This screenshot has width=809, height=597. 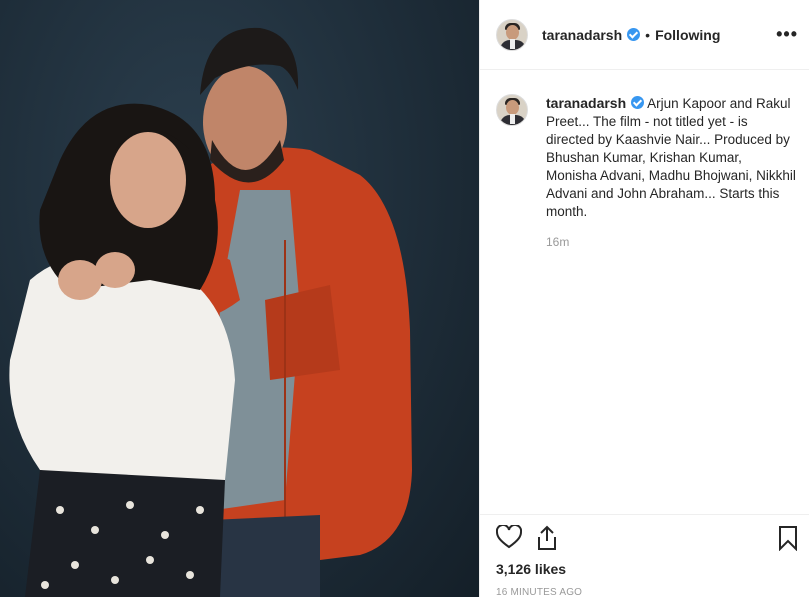 I want to click on share-icon, so click(x=547, y=540).